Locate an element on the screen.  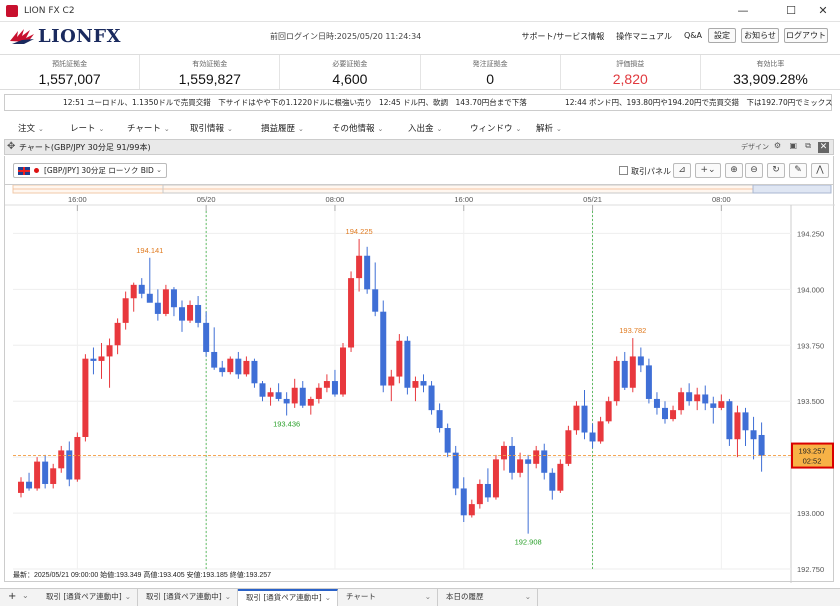
summary-value: 1,557,007 is located at coordinates (69, 79).